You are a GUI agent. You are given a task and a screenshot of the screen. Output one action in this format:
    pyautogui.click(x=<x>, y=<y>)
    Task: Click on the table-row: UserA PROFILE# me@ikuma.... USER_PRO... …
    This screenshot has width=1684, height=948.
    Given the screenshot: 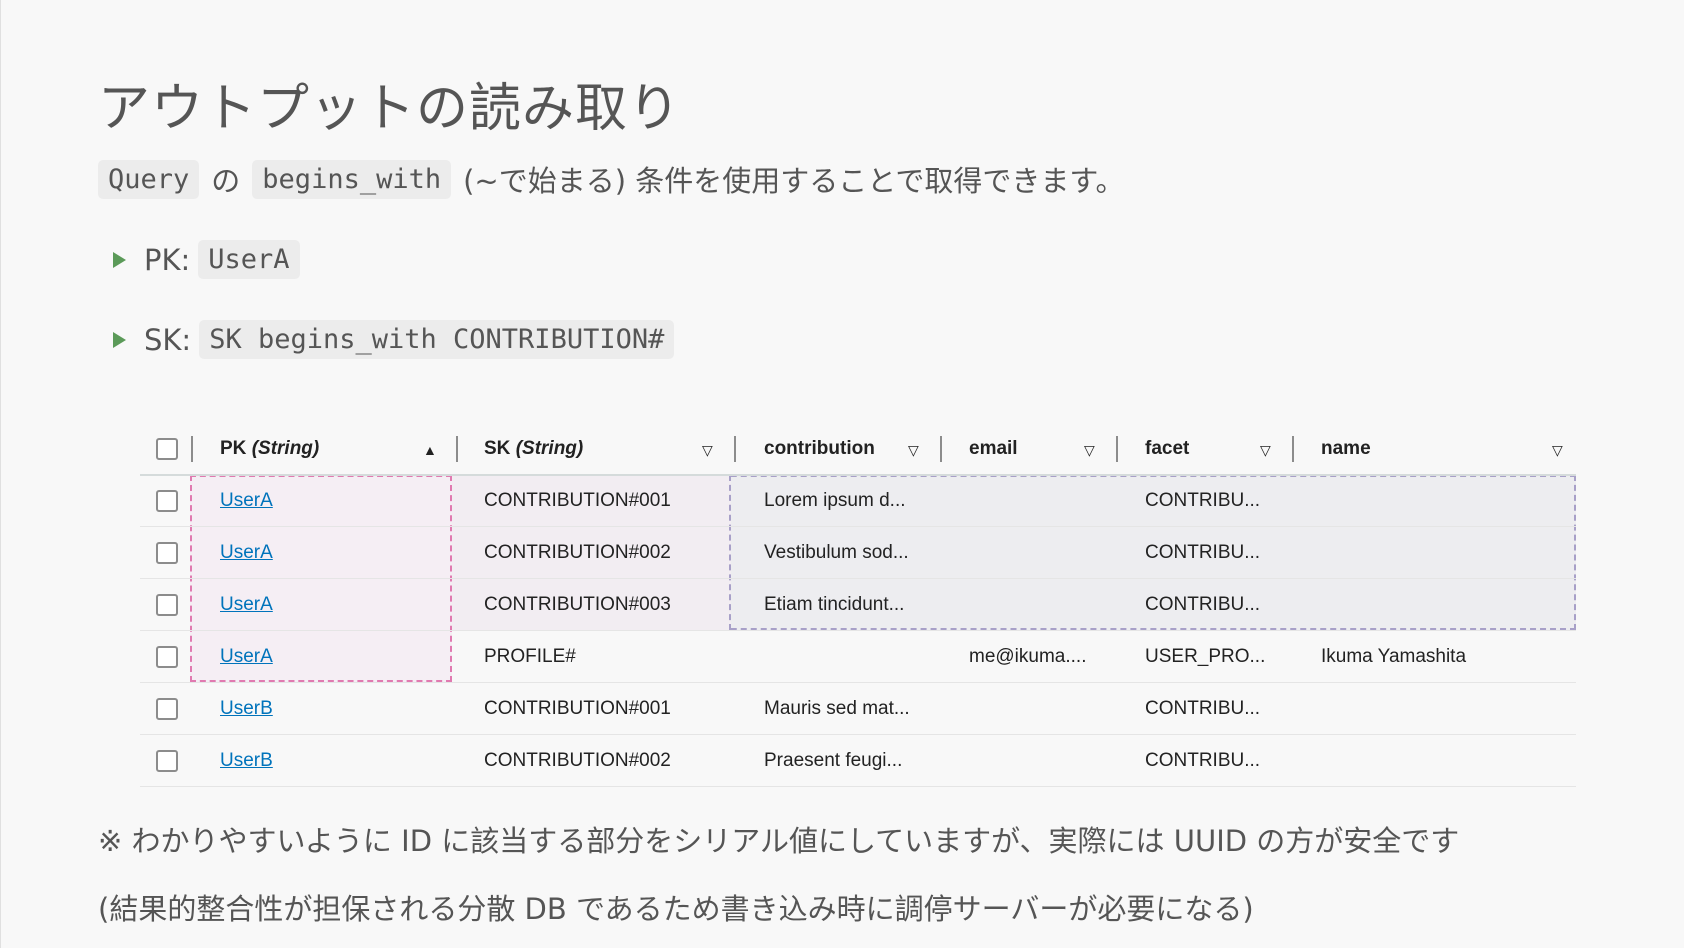 What is the action you would take?
    pyautogui.click(x=858, y=657)
    